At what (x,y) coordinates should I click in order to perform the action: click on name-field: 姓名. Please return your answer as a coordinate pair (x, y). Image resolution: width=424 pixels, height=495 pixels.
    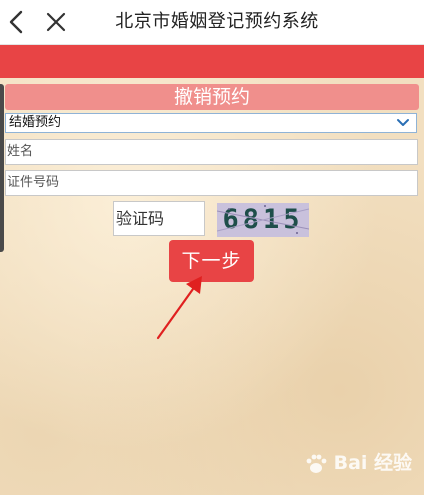
    Looking at the image, I should click on (211, 152).